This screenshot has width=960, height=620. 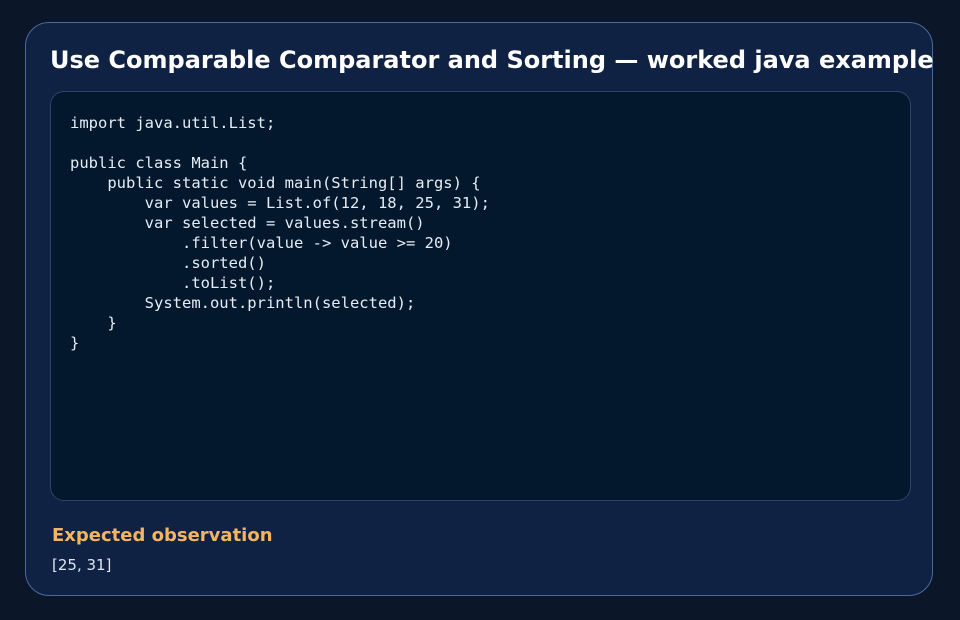 I want to click on observation-value: [25, 31], so click(x=82, y=565).